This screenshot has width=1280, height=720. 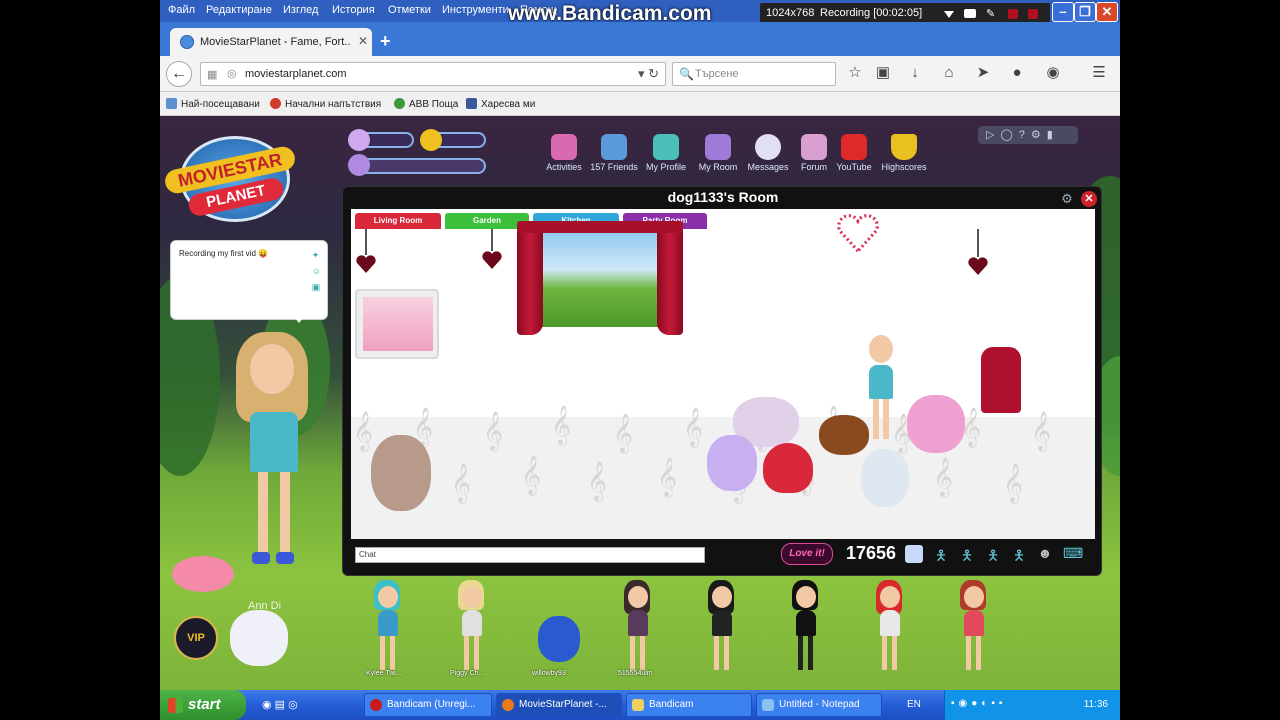 What do you see at coordinates (224, 253) in the screenshot?
I see `chat-message: Recording my first vid 😛` at bounding box center [224, 253].